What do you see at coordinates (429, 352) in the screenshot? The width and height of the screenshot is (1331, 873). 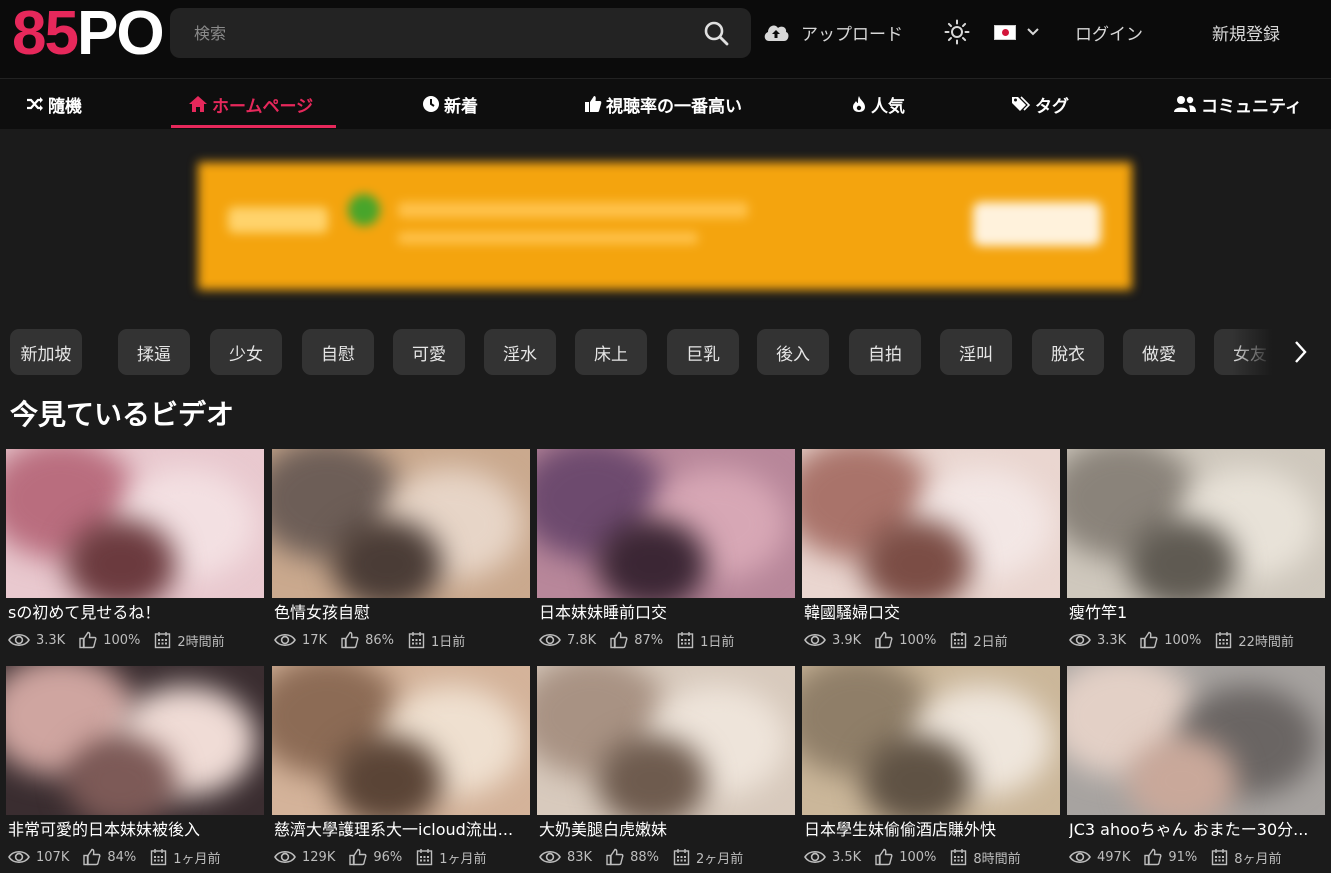 I see `tag-chip: 可愛` at bounding box center [429, 352].